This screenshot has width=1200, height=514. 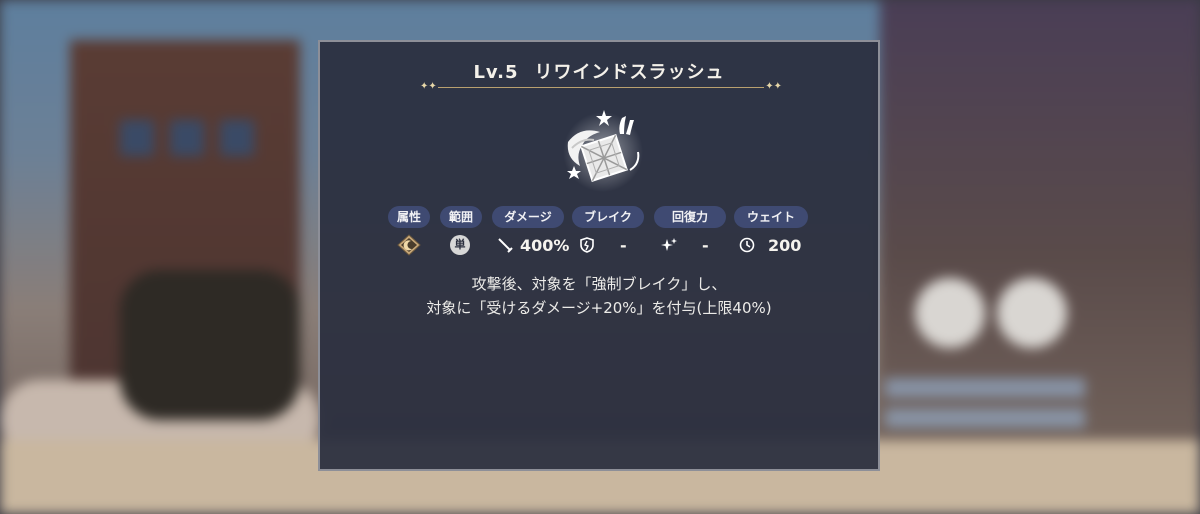 What do you see at coordinates (528, 217) in the screenshot?
I see `tag-damage: ダメージ` at bounding box center [528, 217].